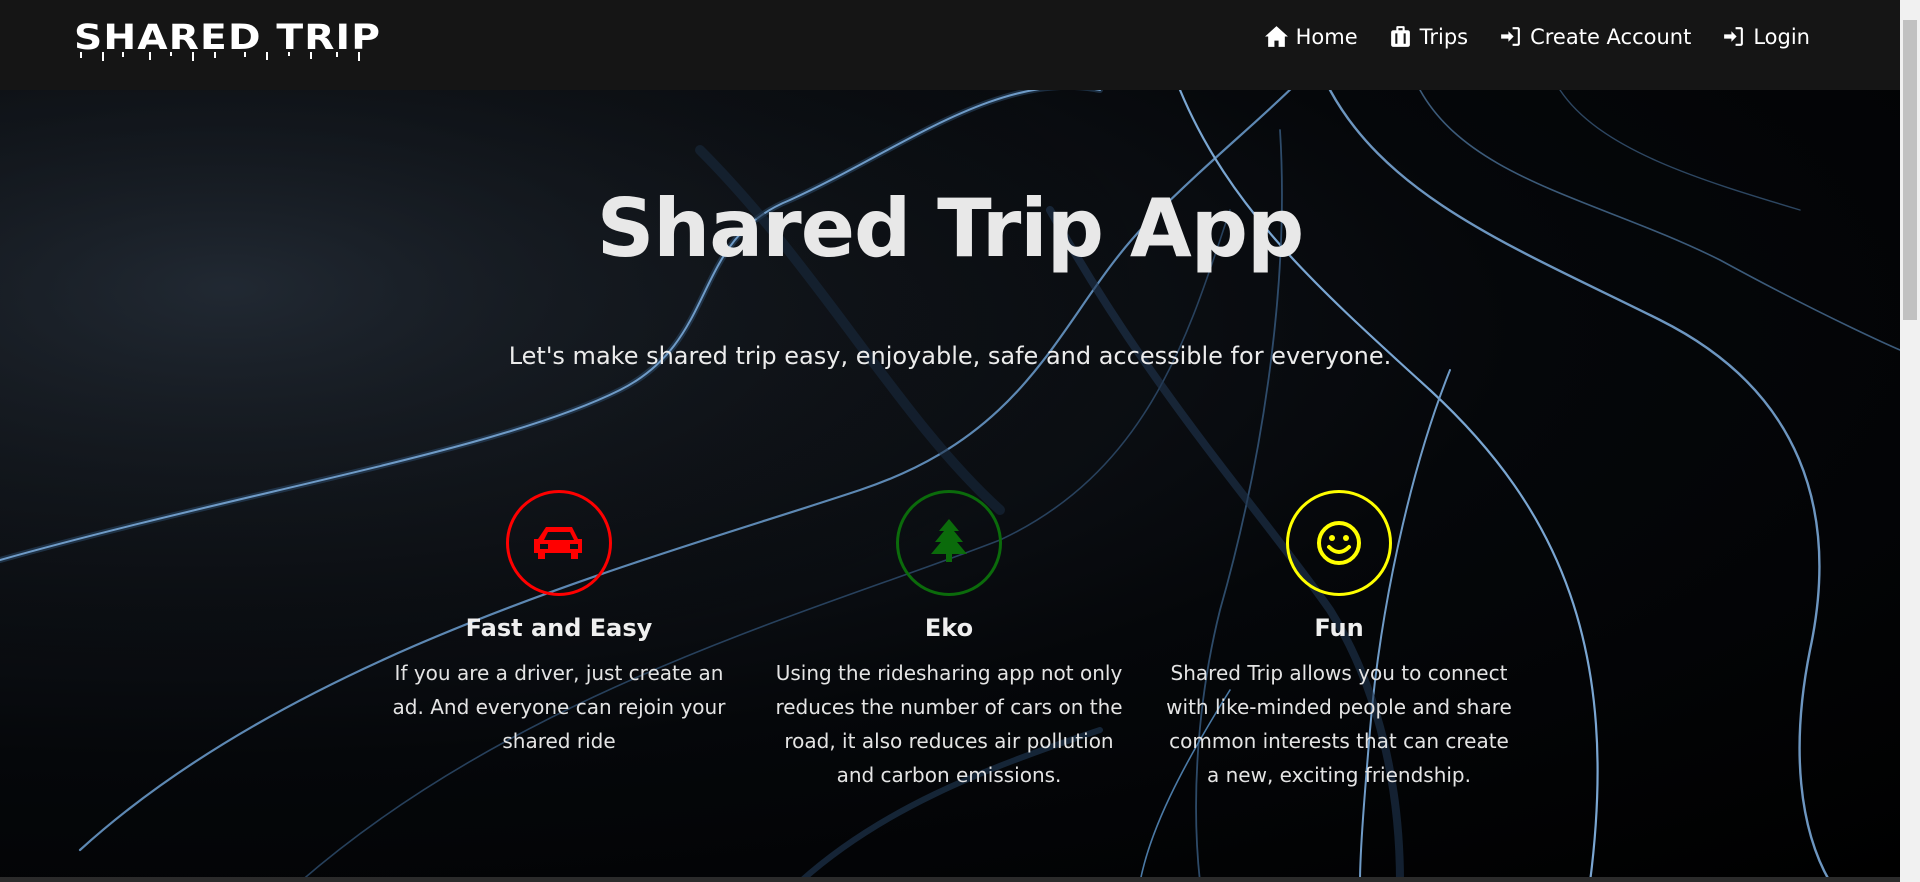  What do you see at coordinates (1276, 36) in the screenshot?
I see `home-icon` at bounding box center [1276, 36].